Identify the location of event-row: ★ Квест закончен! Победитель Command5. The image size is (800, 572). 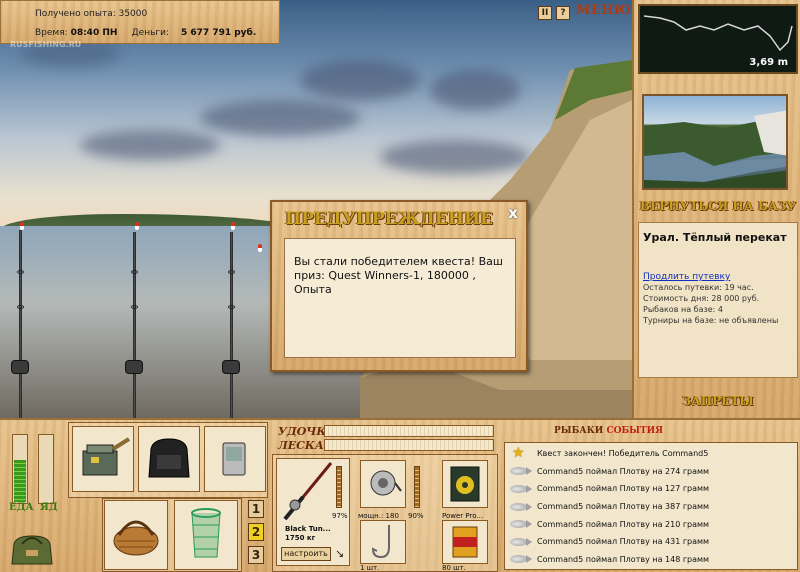
(651, 454).